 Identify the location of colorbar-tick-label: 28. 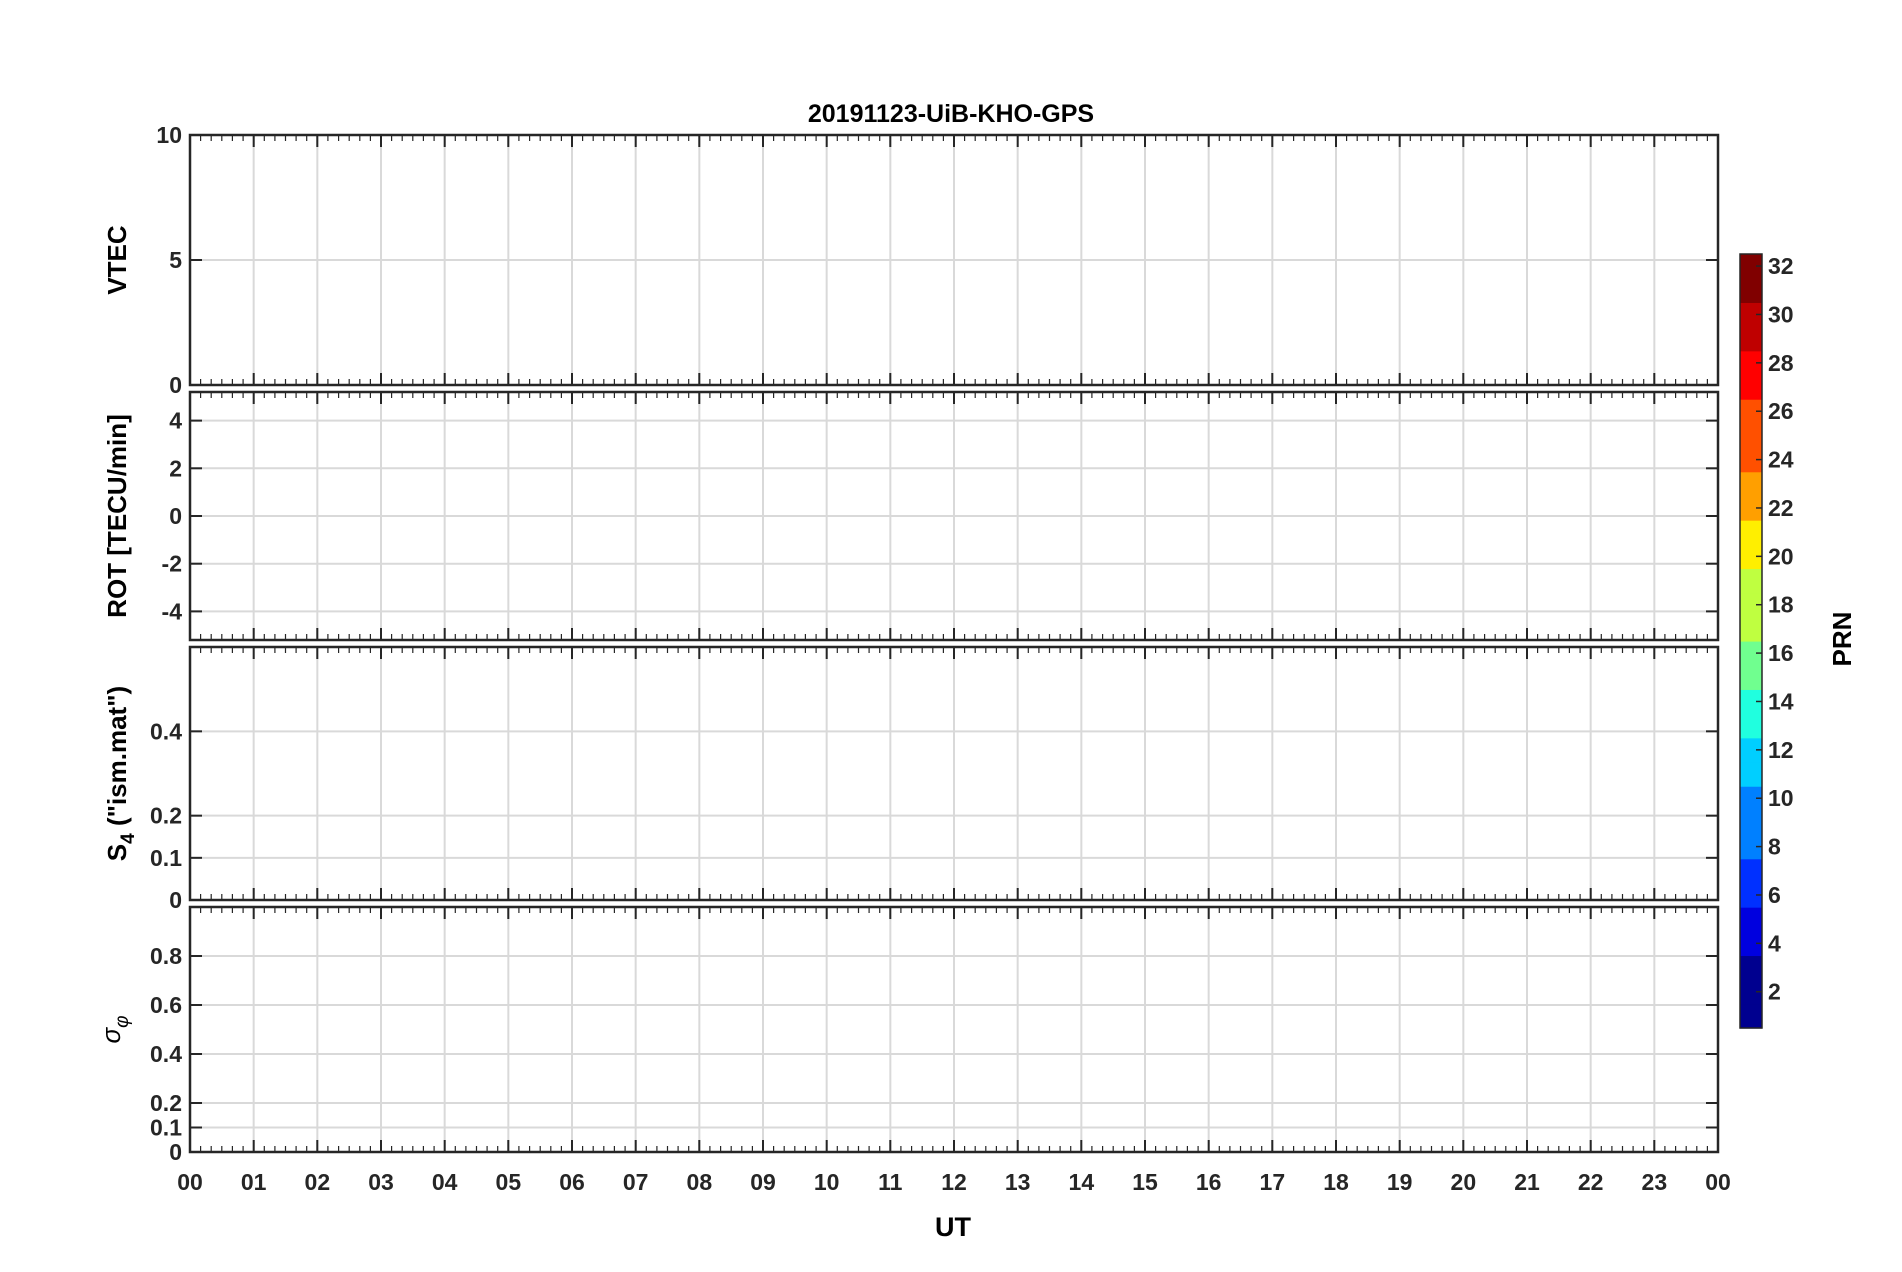
(1781, 363).